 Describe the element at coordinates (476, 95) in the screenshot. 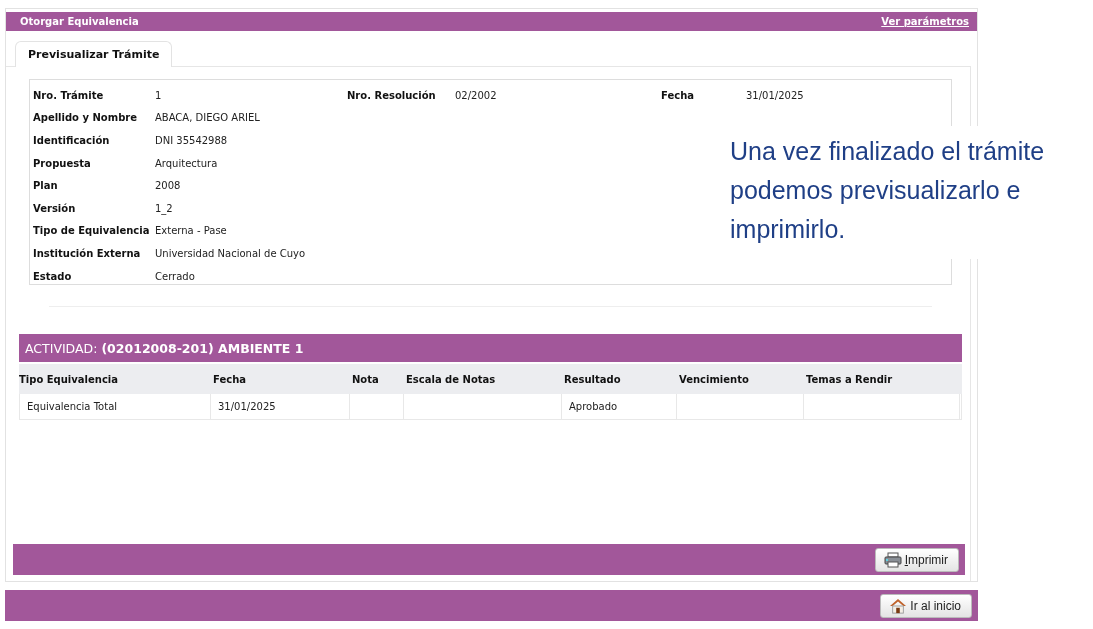

I see `field-value: 02/2002` at that location.